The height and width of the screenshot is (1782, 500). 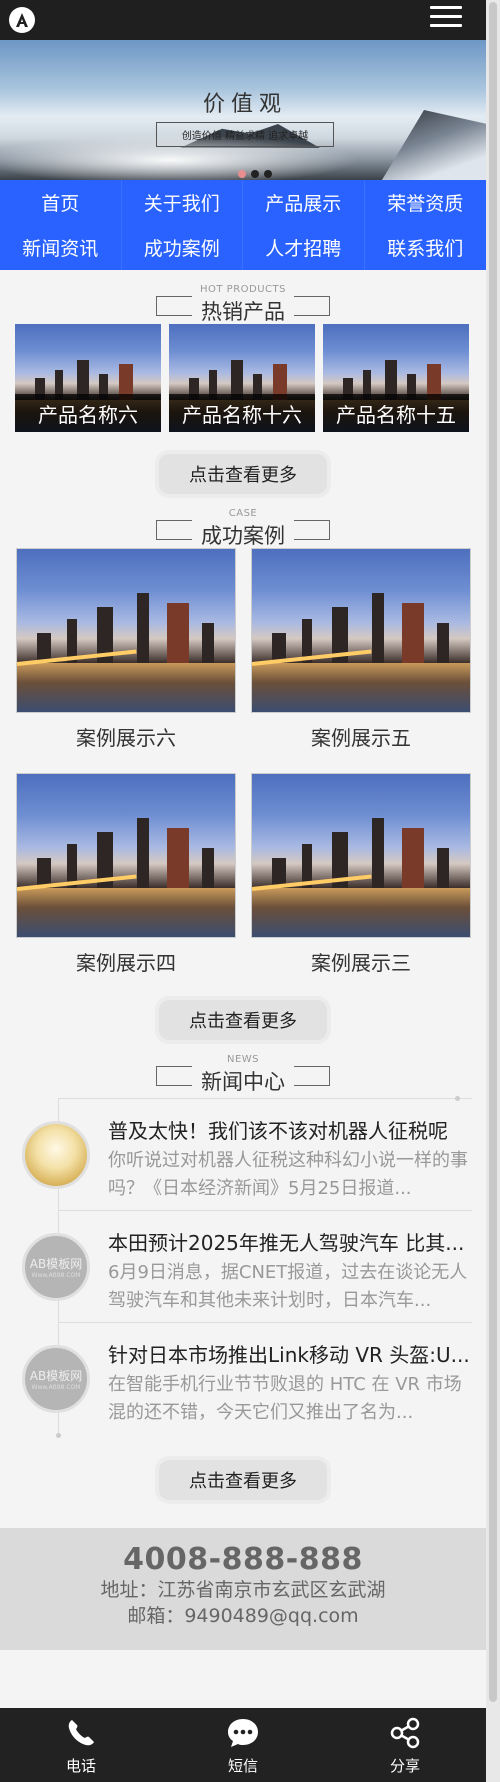 I want to click on logo-a-icon, so click(x=22, y=20).